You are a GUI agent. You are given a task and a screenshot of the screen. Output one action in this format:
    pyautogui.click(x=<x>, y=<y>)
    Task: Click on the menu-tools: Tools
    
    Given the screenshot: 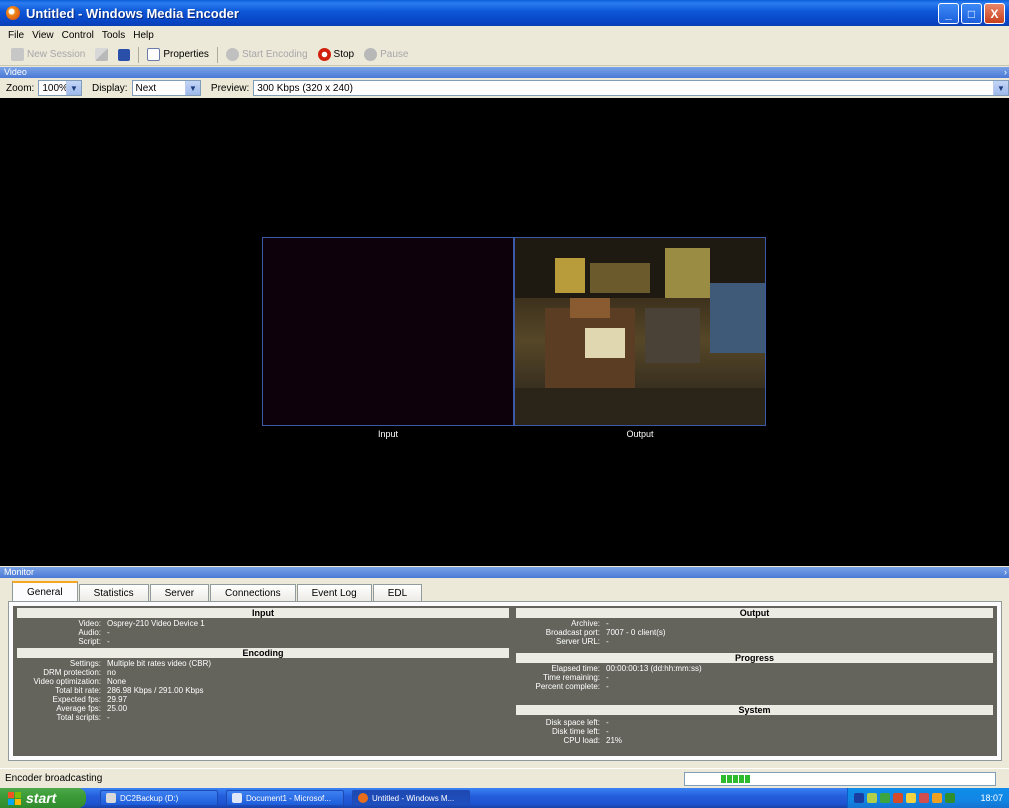 What is the action you would take?
    pyautogui.click(x=113, y=35)
    